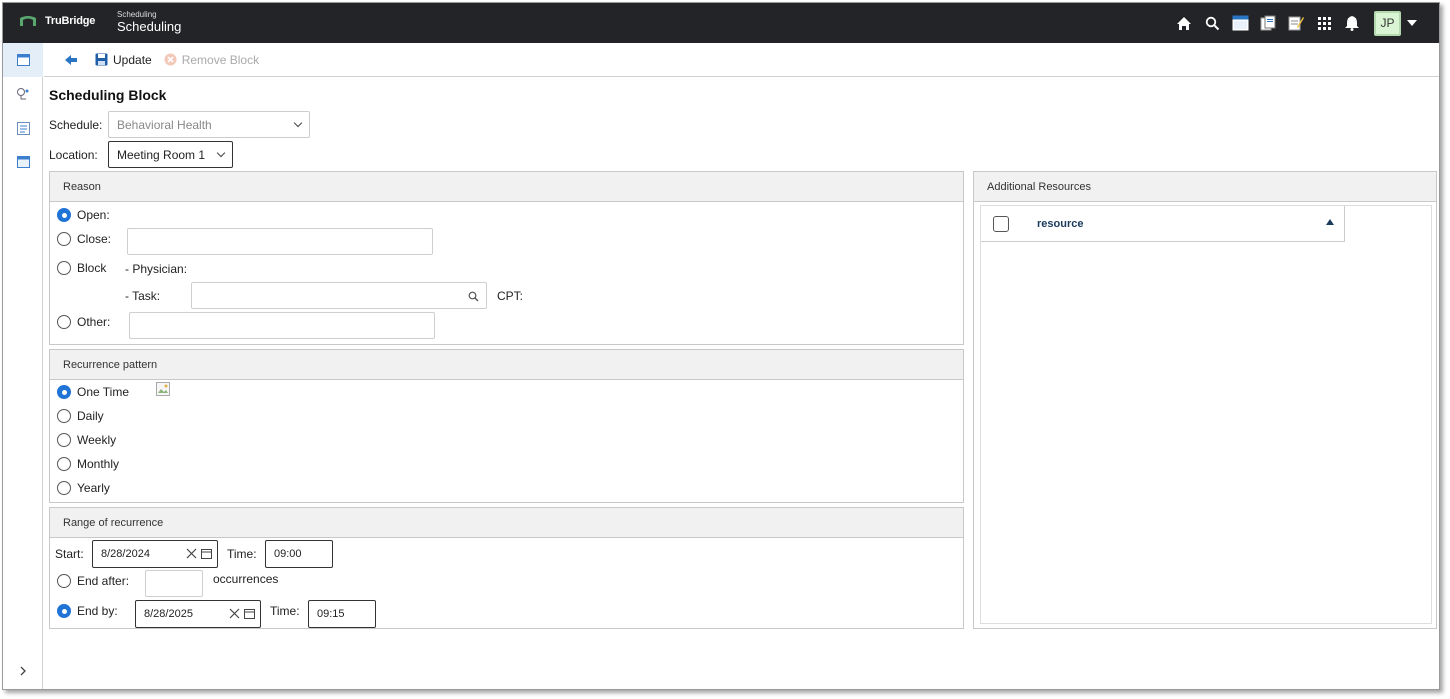  I want to click on sort-ascending-icon, so click(1330, 222).